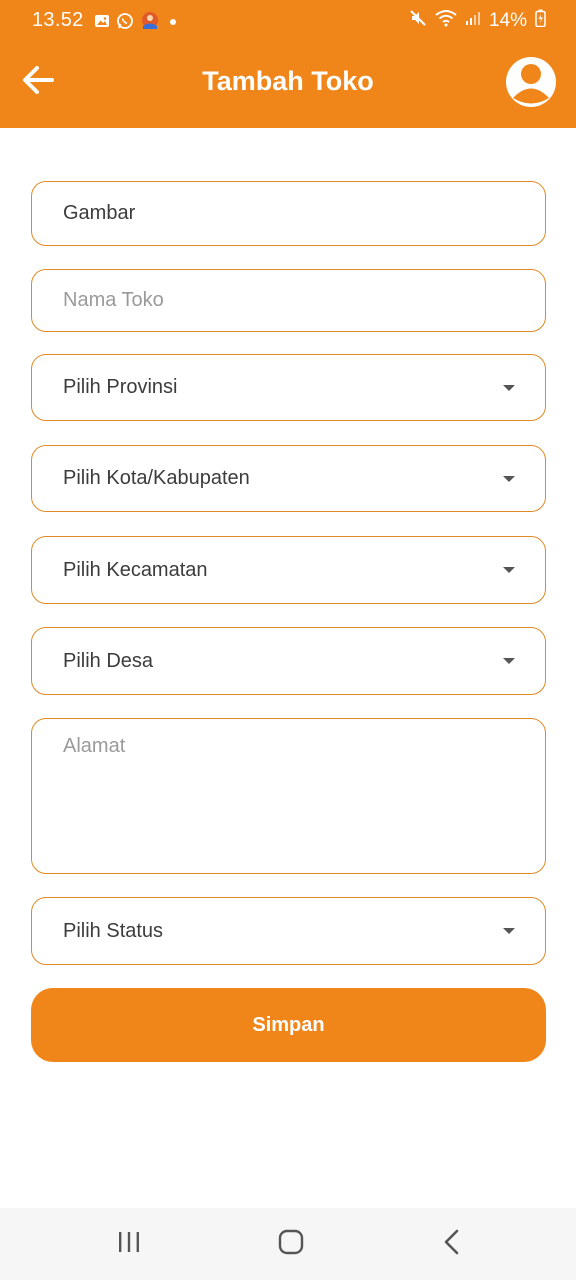 This screenshot has height=1280, width=576. What do you see at coordinates (108, 660) in the screenshot?
I see `village-select-label: Pilih Desa` at bounding box center [108, 660].